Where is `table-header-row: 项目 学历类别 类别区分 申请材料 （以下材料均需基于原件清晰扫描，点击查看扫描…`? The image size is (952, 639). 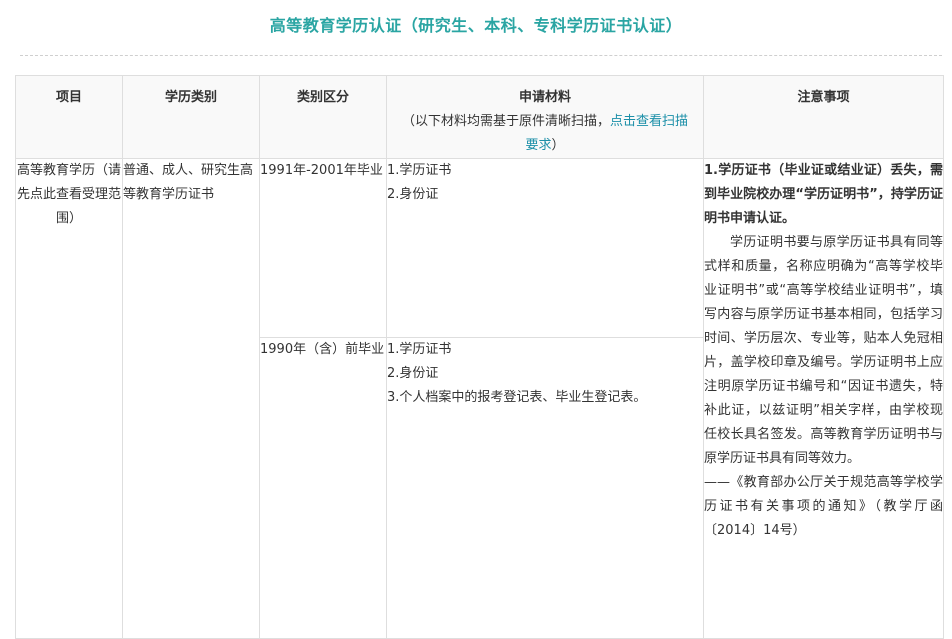 table-header-row: 项目 学历类别 类别区分 申请材料 （以下材料均需基于原件清晰扫描，点击查看扫描… is located at coordinates (479, 117).